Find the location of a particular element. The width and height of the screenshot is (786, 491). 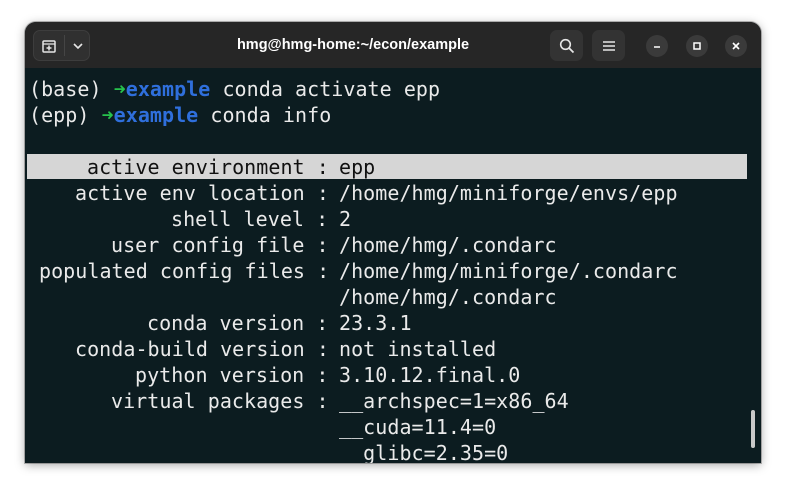

info-key: active environment : is located at coordinates (208, 167).